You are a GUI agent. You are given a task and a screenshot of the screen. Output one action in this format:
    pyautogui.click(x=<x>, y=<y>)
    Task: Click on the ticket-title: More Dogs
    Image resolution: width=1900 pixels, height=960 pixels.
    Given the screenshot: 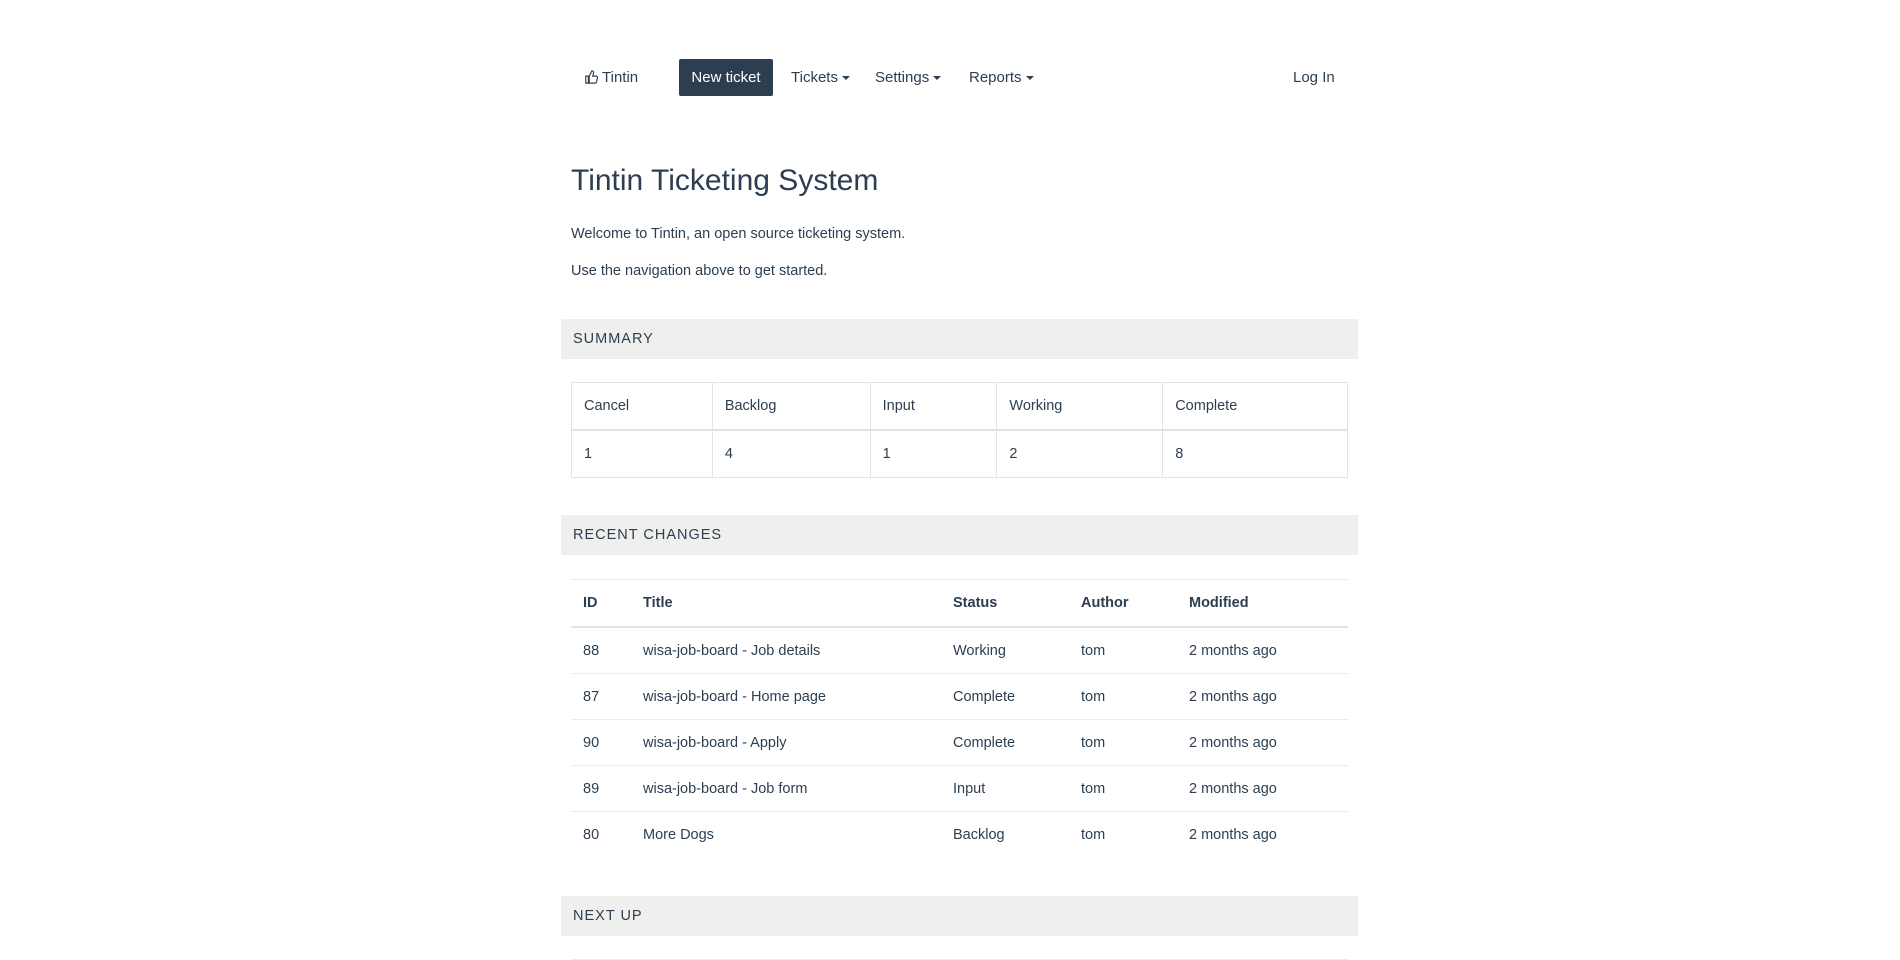 What is the action you would take?
    pyautogui.click(x=786, y=835)
    